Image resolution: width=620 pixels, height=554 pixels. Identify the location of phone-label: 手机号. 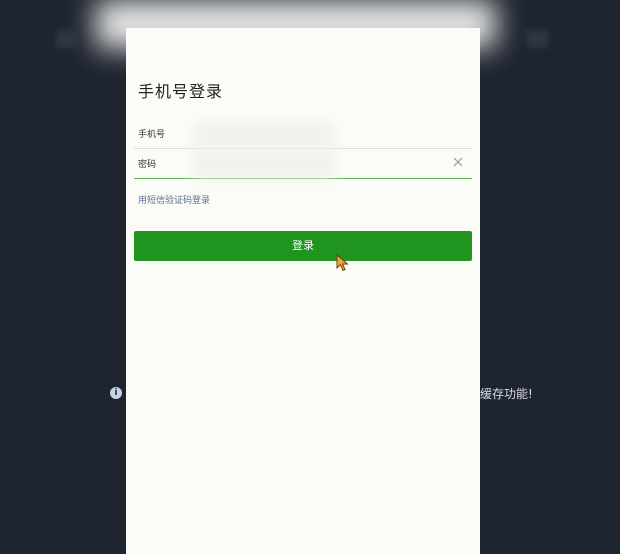
(152, 135).